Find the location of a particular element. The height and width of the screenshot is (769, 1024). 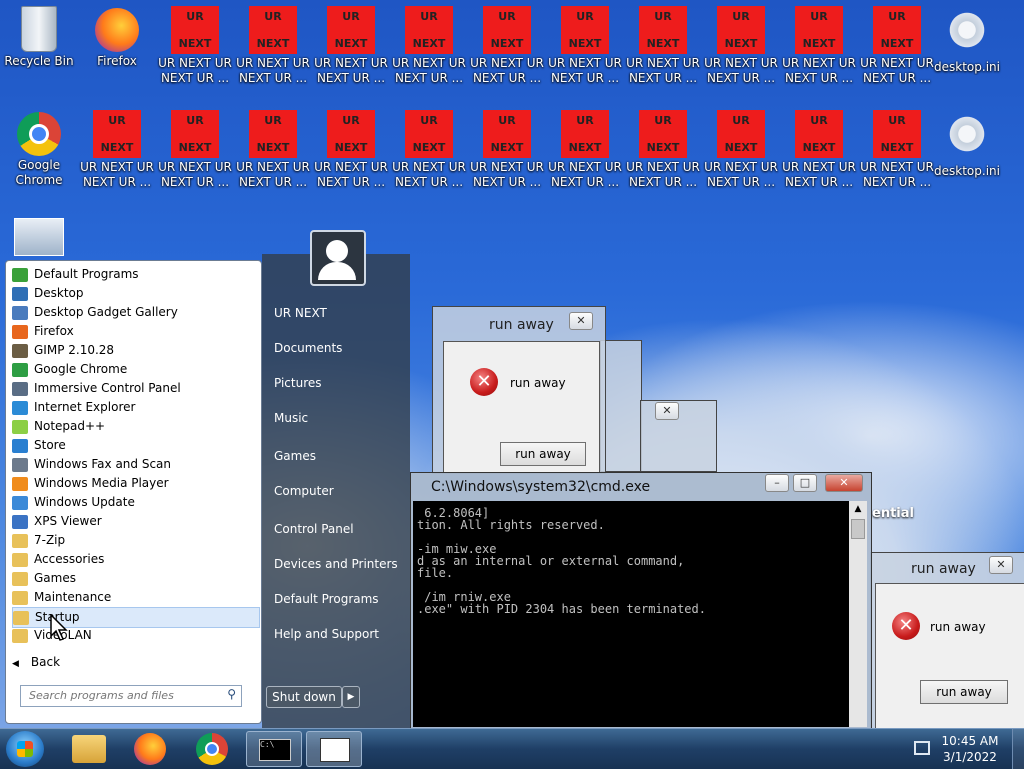

program-item: Immersive Control Panel is located at coordinates (135, 388).